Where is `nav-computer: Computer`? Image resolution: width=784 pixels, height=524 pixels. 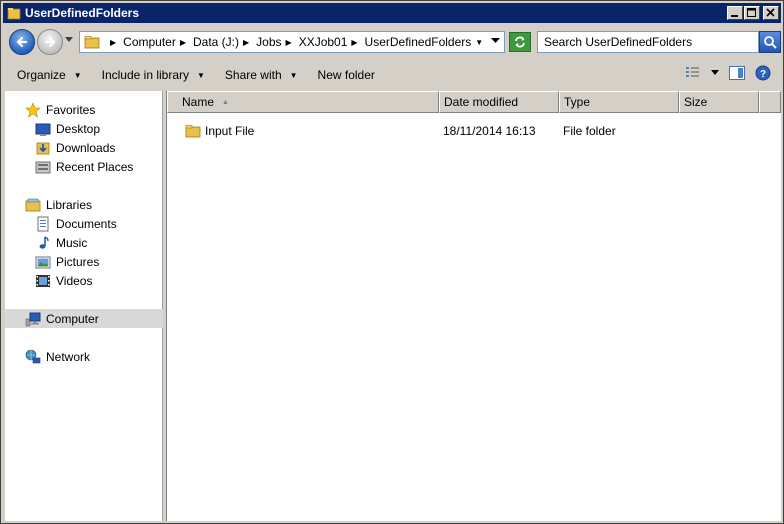 nav-computer: Computer is located at coordinates (84, 318).